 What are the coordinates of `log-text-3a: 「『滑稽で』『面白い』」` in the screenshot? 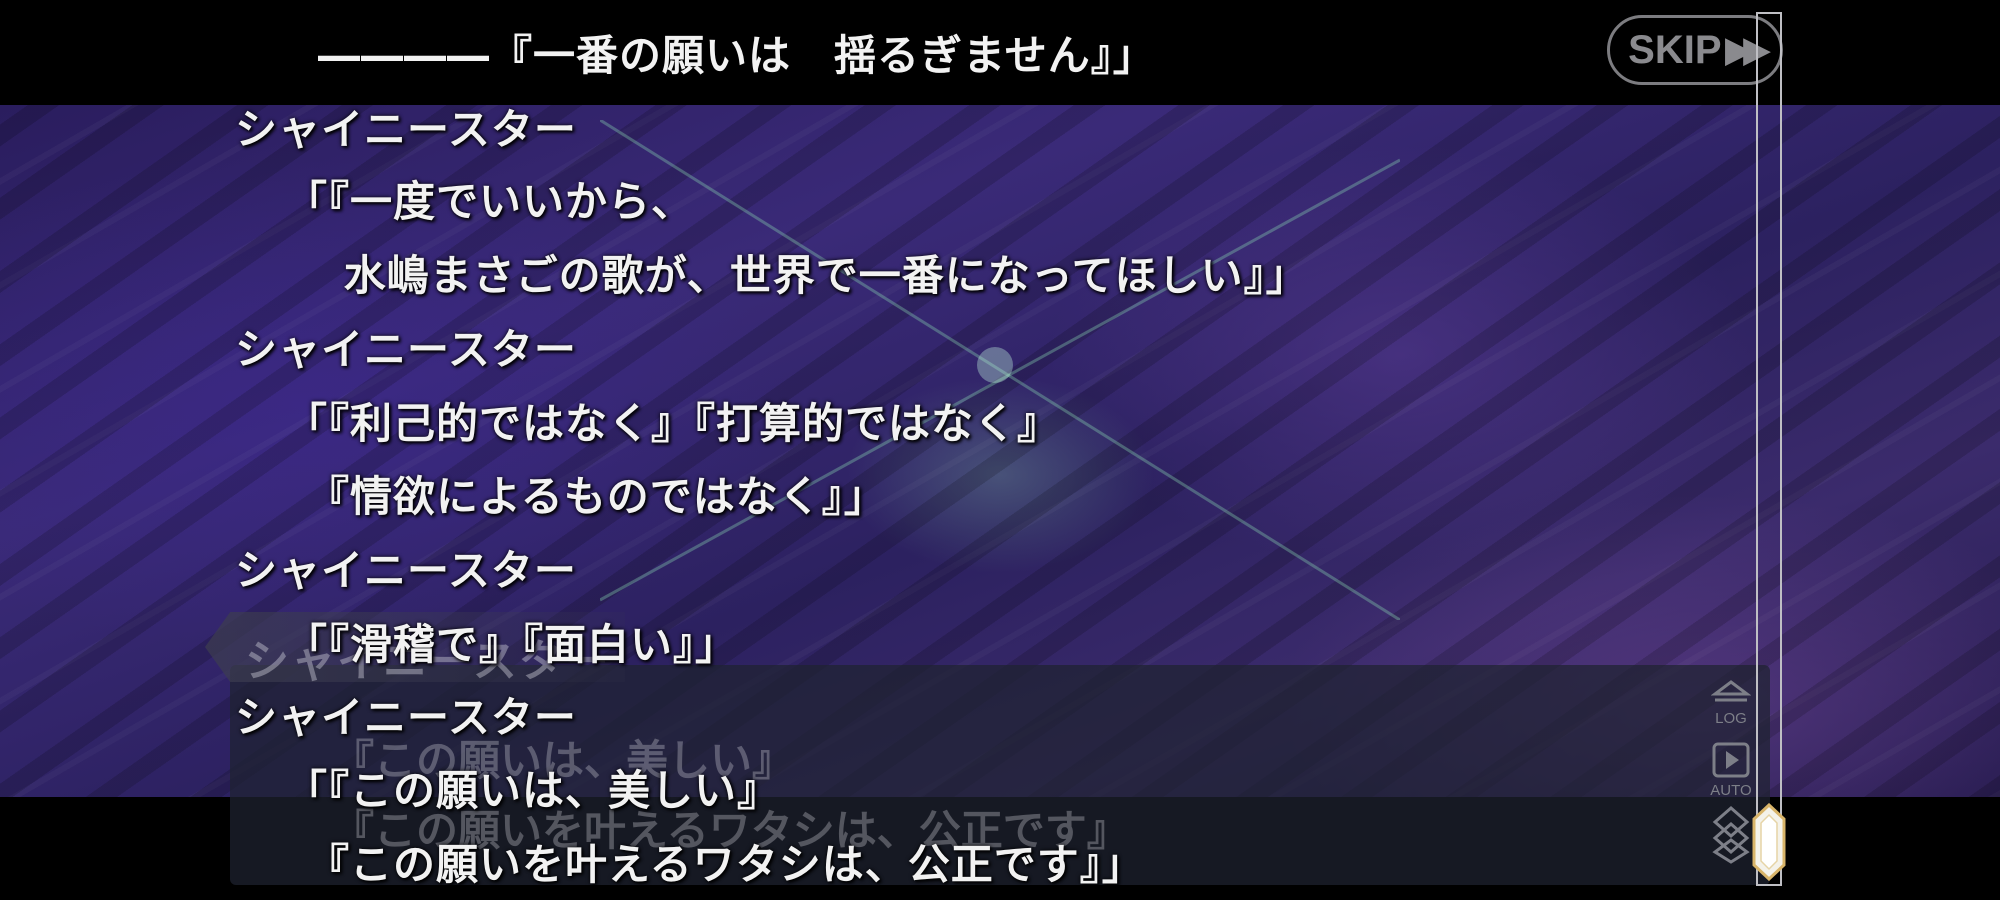 It's located at (512, 644).